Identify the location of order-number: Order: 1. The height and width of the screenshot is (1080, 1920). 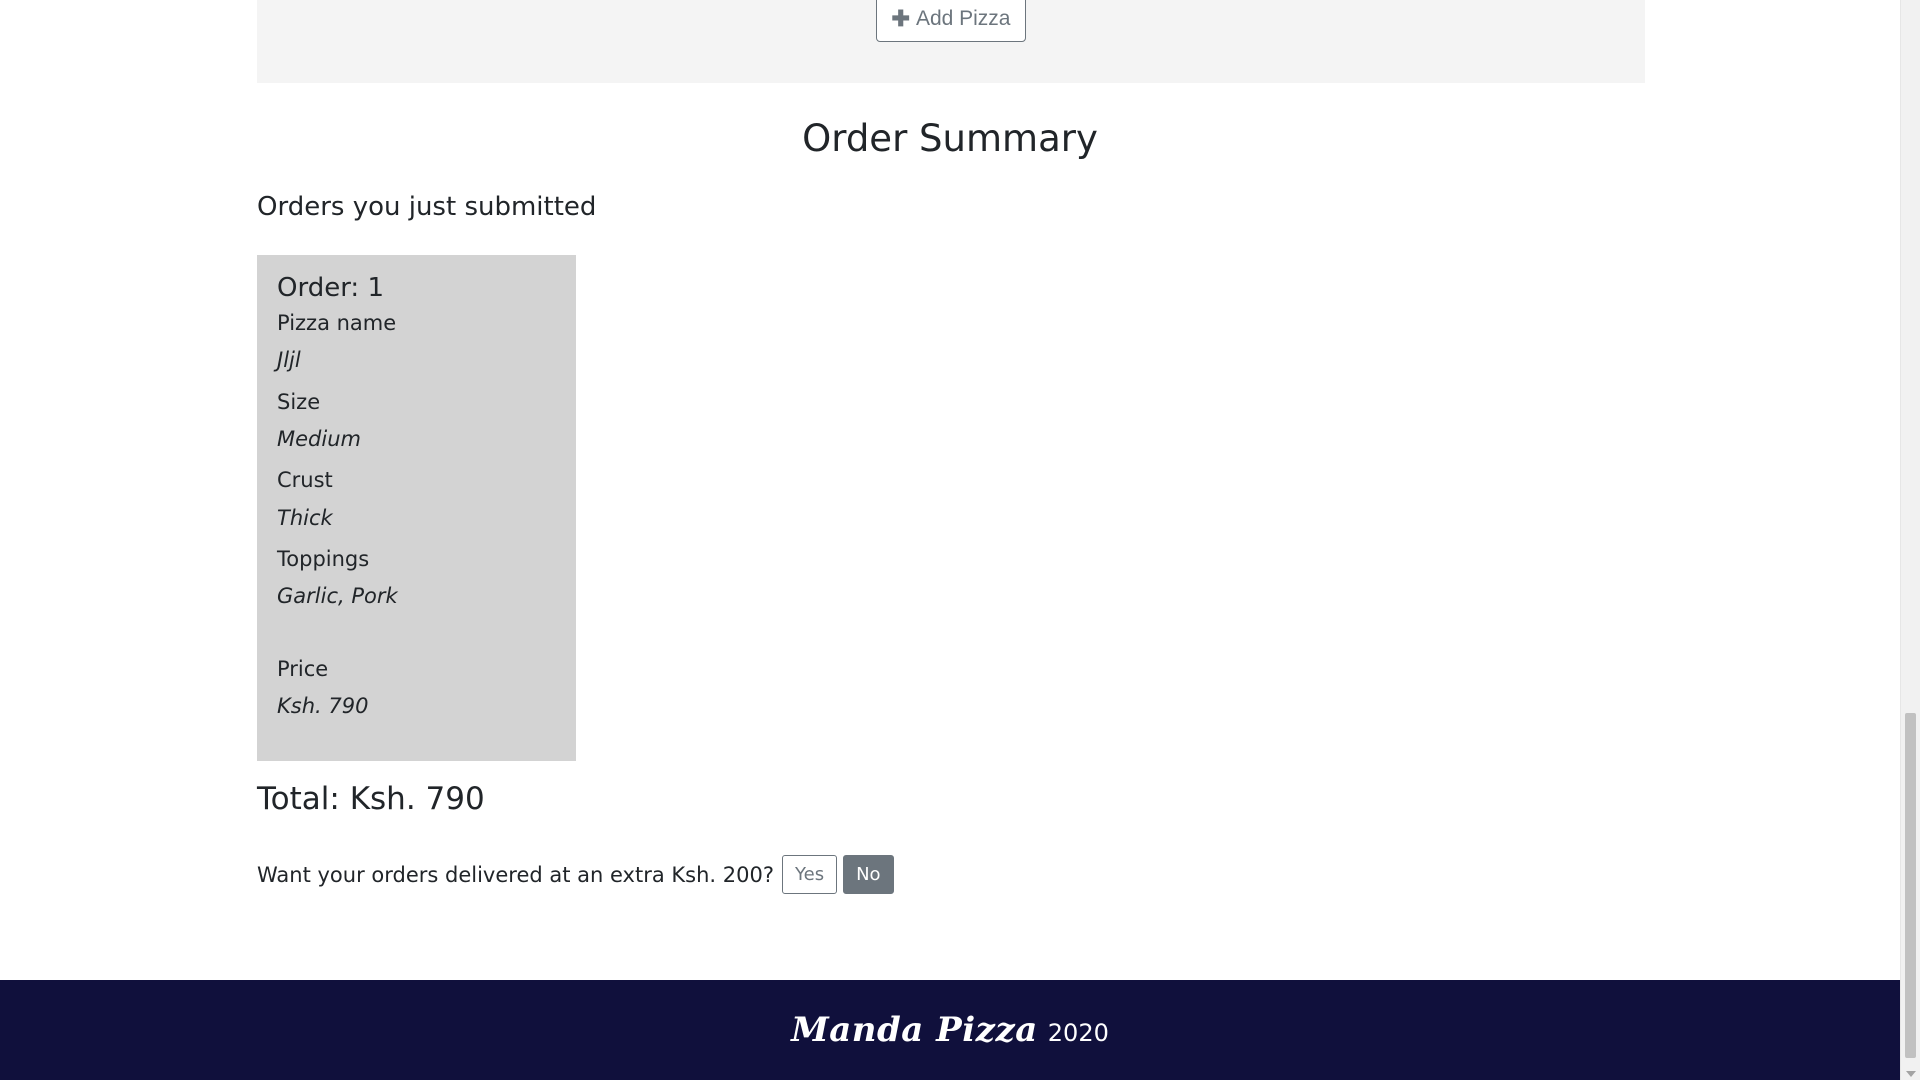
(330, 288).